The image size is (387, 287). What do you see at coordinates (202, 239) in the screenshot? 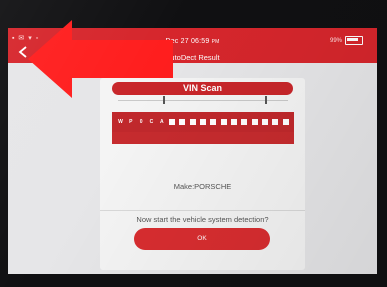
I see `ok-button: OK` at bounding box center [202, 239].